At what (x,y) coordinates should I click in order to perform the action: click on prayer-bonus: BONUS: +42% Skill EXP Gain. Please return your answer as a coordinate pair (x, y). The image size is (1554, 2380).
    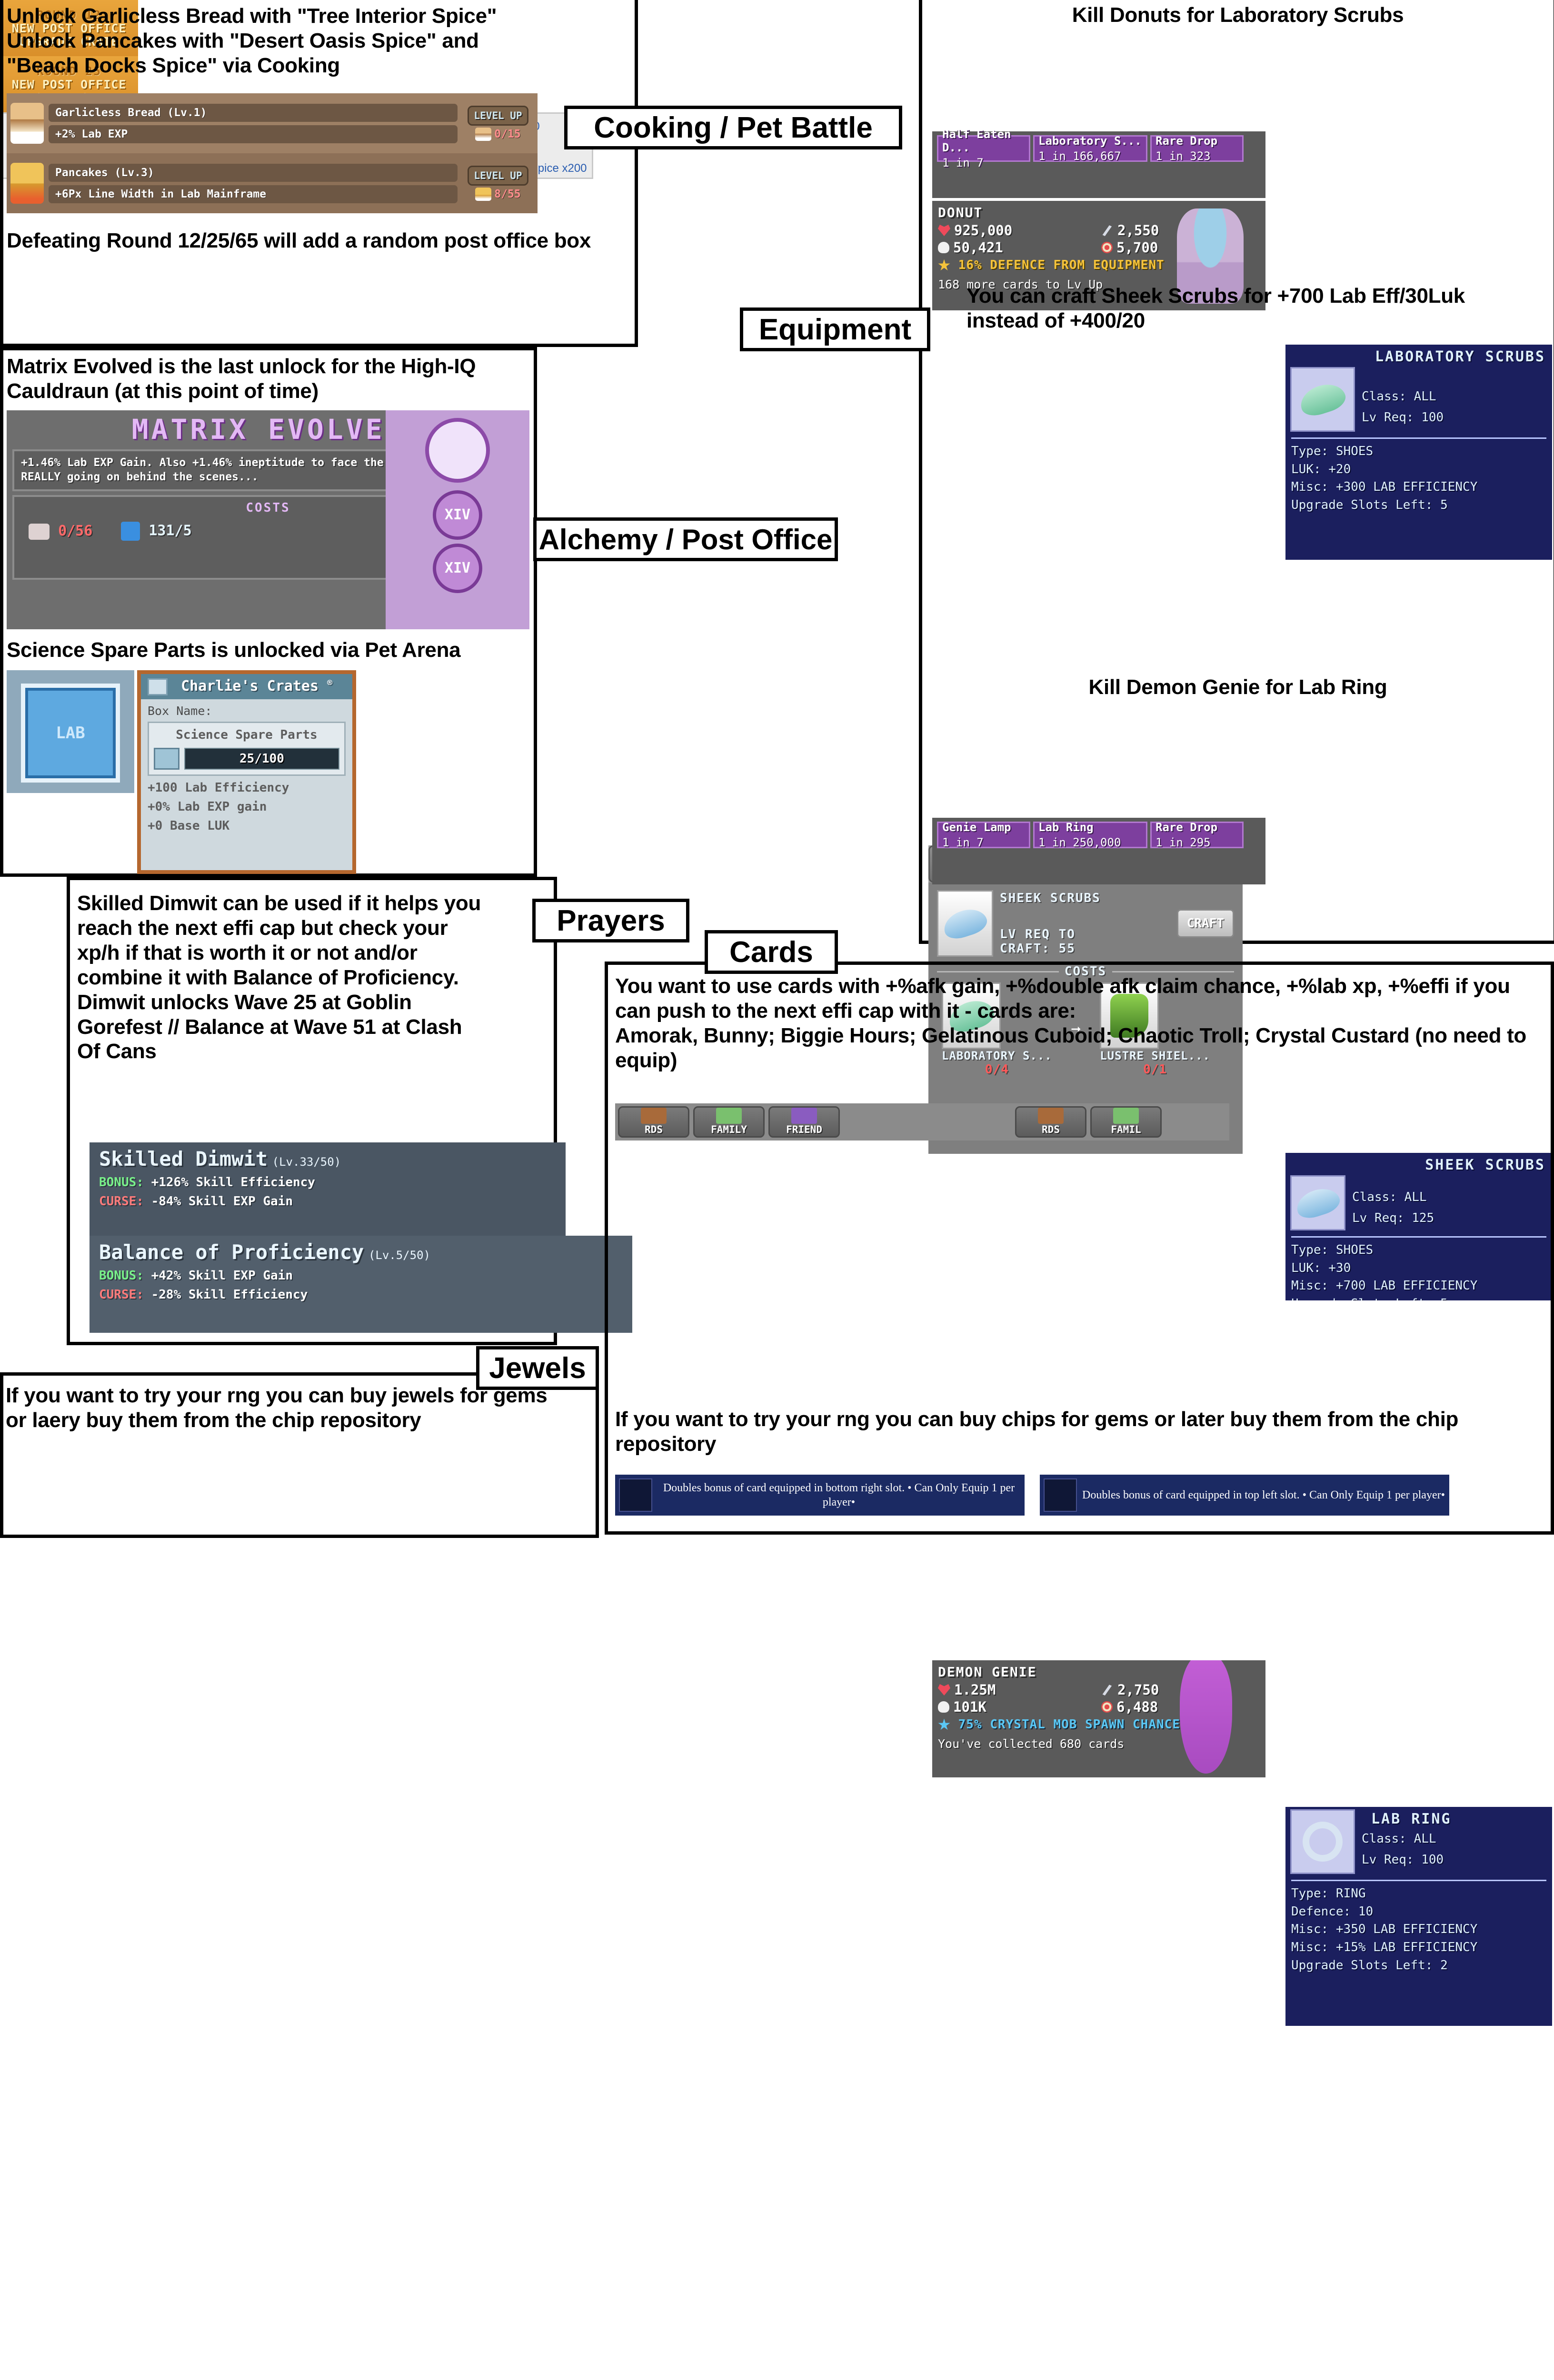
    Looking at the image, I should click on (361, 1276).